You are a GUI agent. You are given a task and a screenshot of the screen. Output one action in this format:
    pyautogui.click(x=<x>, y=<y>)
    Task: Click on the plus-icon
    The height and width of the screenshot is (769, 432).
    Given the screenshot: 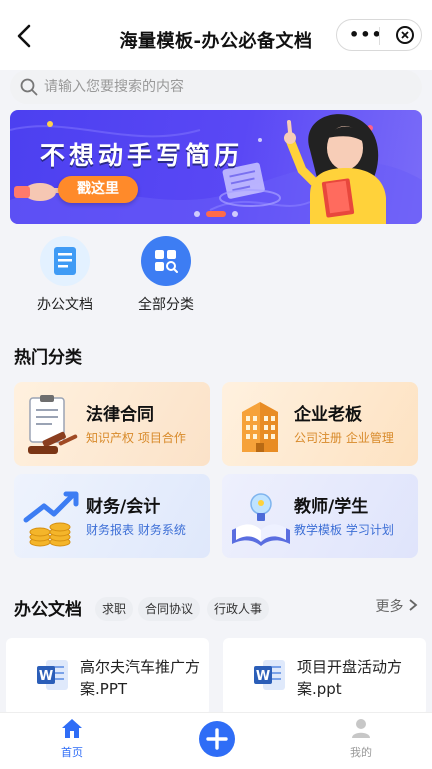 What is the action you would take?
    pyautogui.click(x=217, y=739)
    